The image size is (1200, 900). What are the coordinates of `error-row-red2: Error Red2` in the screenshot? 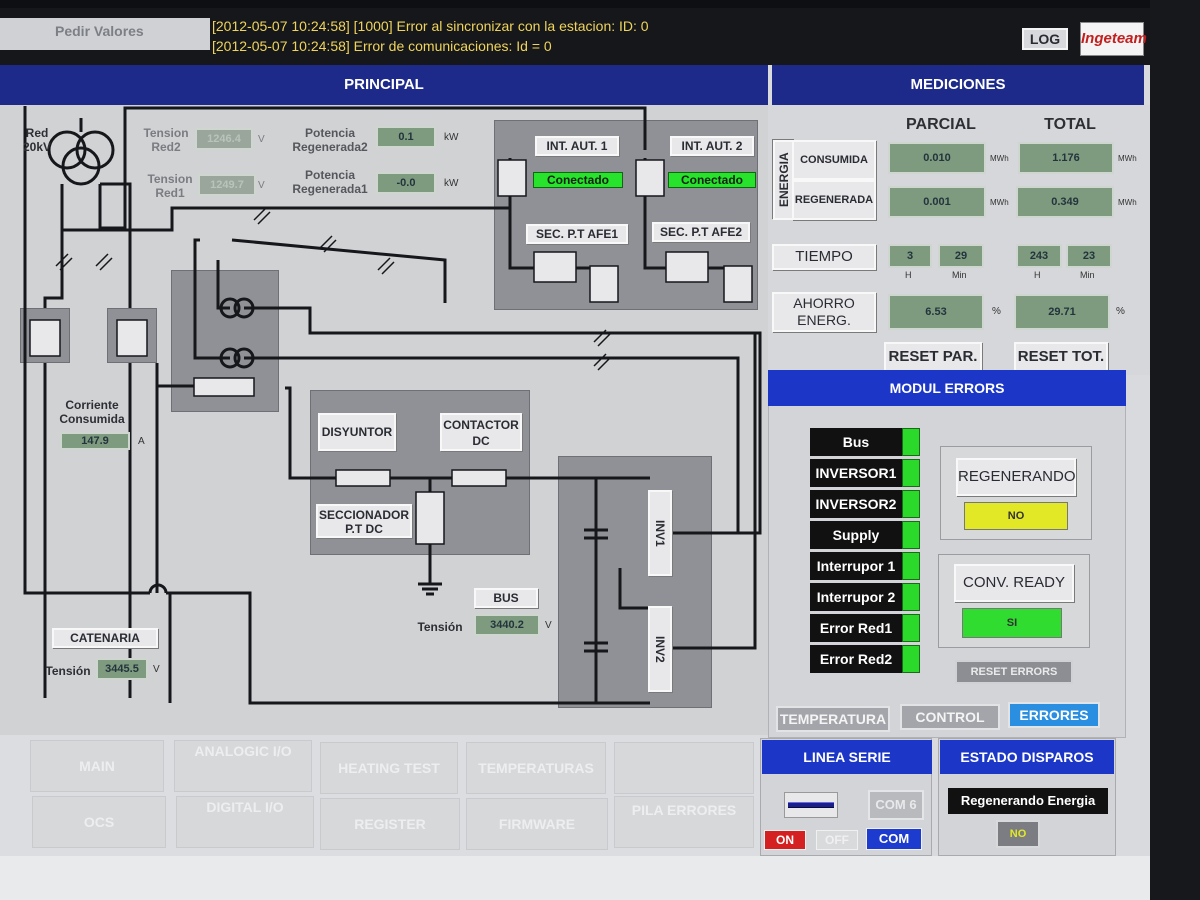 It's located at (865, 659).